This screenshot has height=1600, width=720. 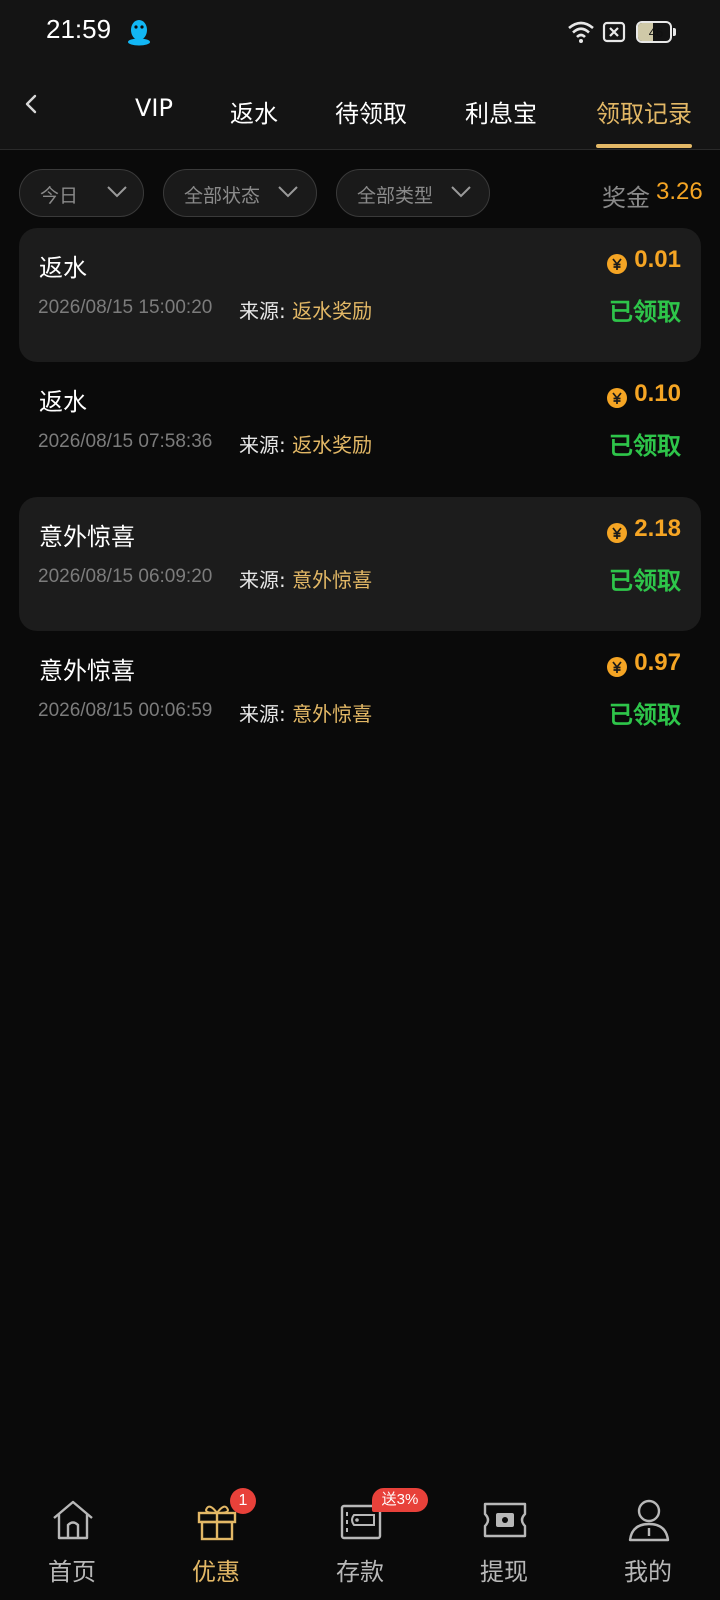 I want to click on header: VIP 返水 待领取 利息宝 领取记录, so click(x=360, y=109).